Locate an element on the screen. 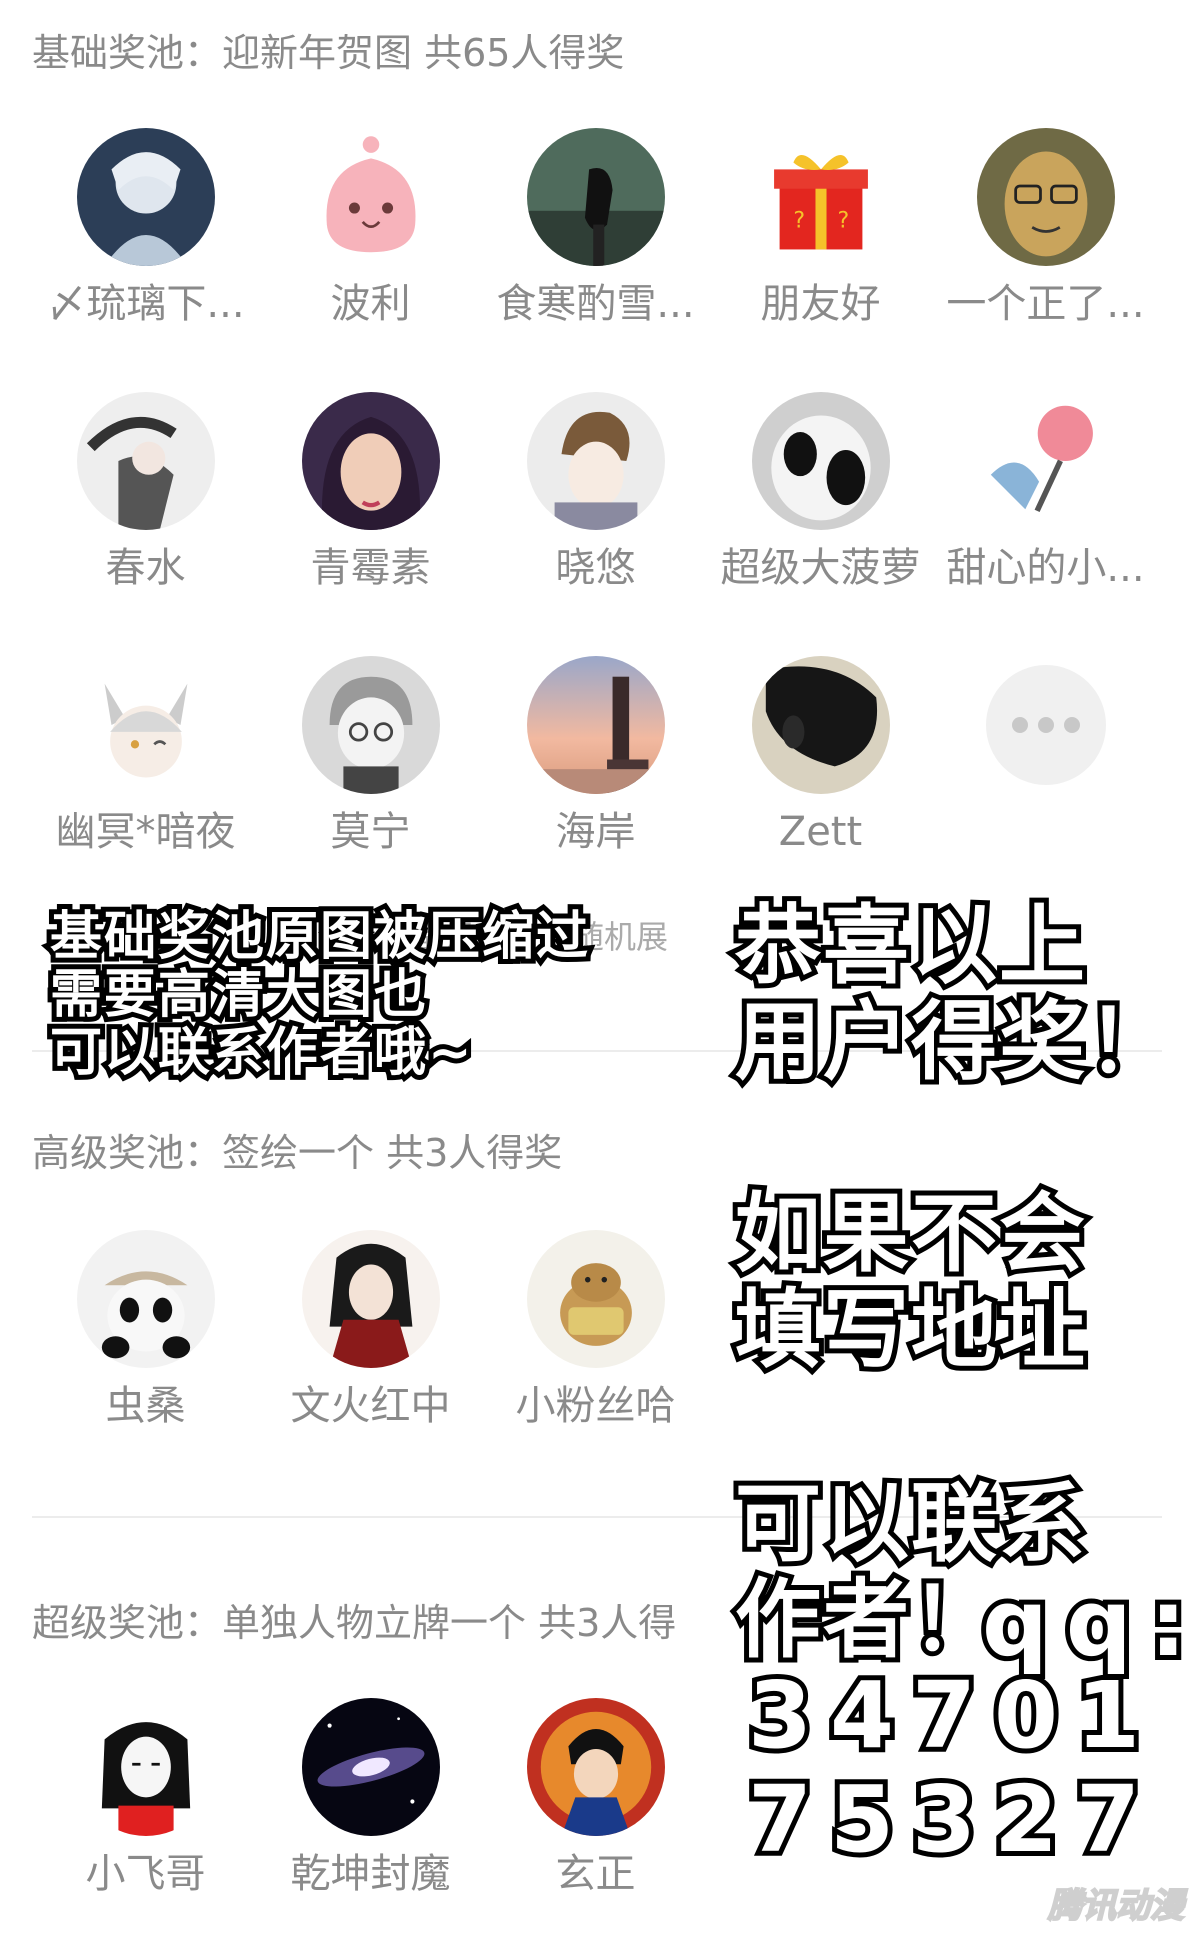  winner-item: 玄正 is located at coordinates (595, 1798).